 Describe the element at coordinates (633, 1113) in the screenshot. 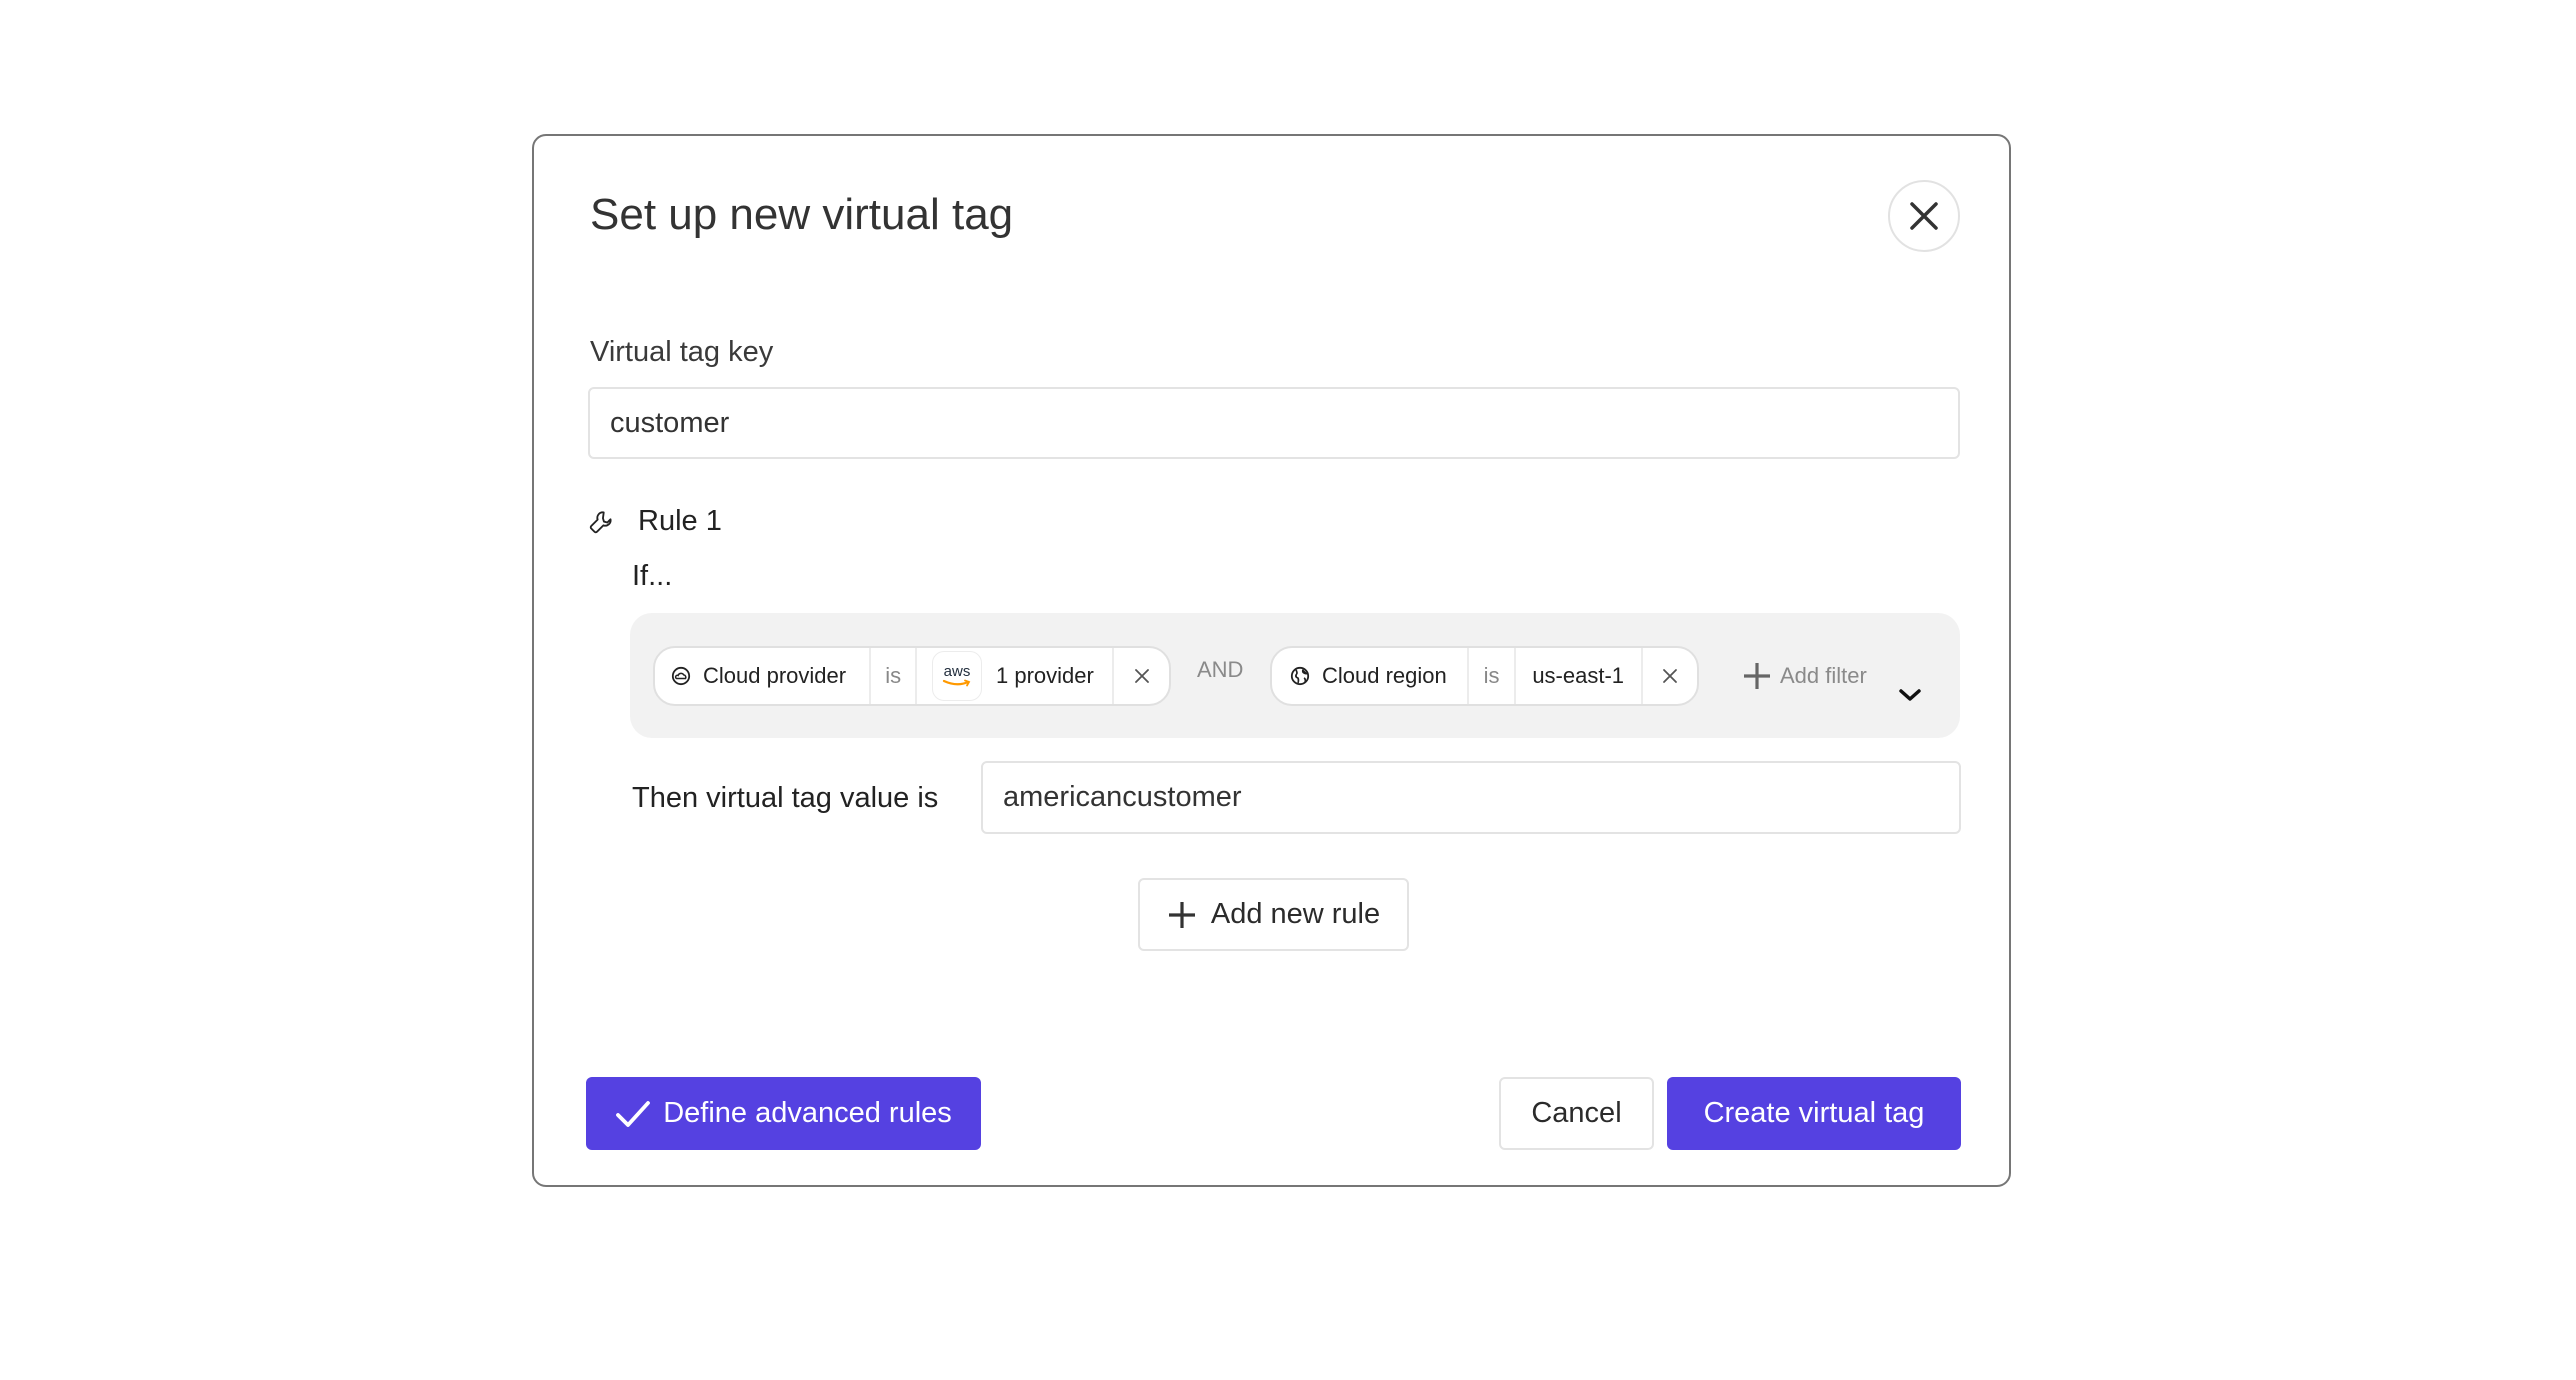

I see `check-icon` at that location.